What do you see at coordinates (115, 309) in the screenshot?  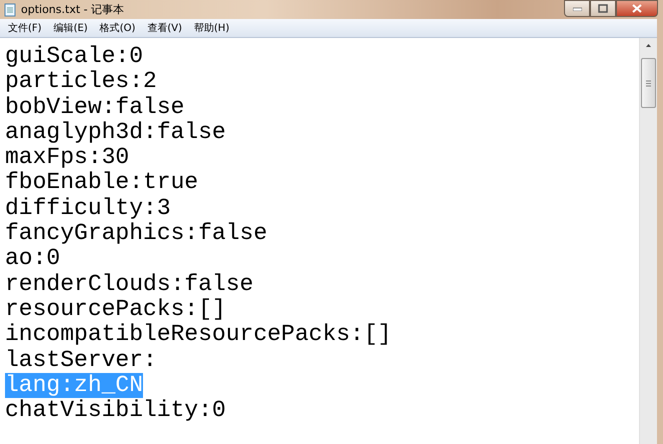 I see `text-line: resourcePacks:[]` at bounding box center [115, 309].